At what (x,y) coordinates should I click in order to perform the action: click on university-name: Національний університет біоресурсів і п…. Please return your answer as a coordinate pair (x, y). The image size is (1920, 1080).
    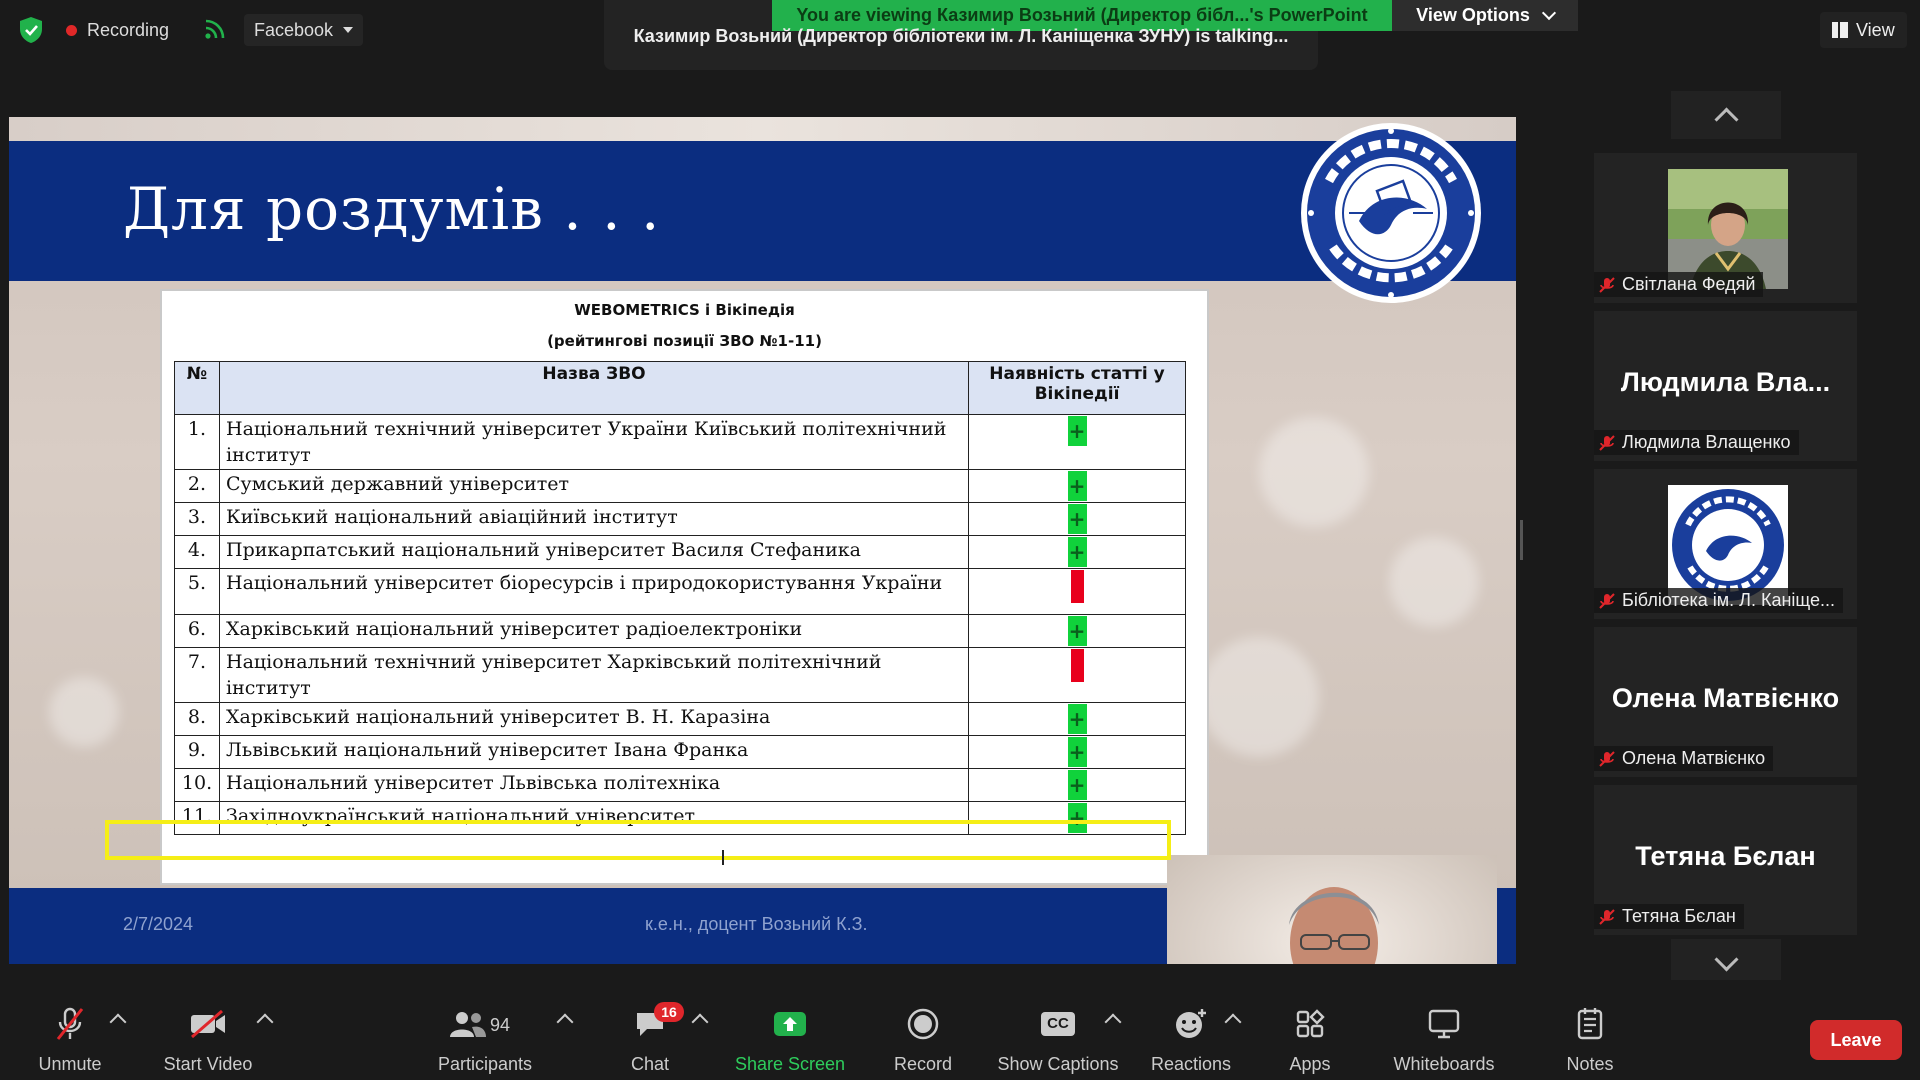
    Looking at the image, I should click on (594, 591).